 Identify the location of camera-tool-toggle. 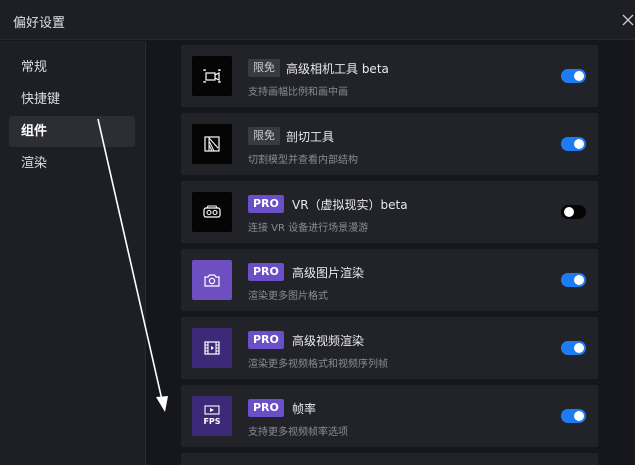
(573, 76).